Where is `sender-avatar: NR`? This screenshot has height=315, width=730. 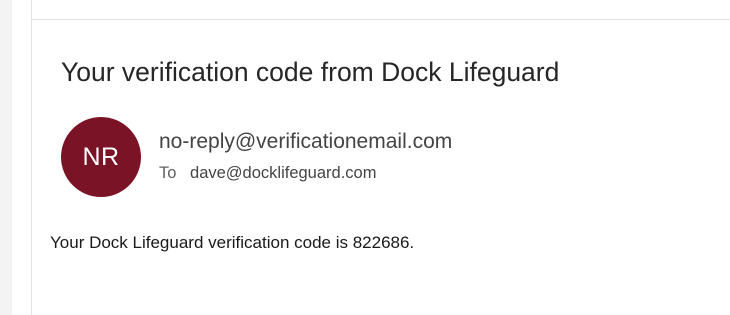
sender-avatar: NR is located at coordinates (101, 157).